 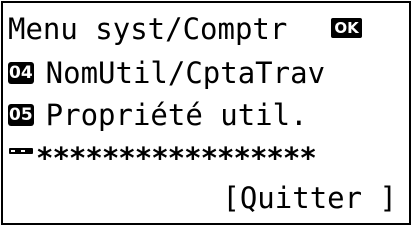 What do you see at coordinates (21, 73) in the screenshot?
I see `menu-item-number: 04` at bounding box center [21, 73].